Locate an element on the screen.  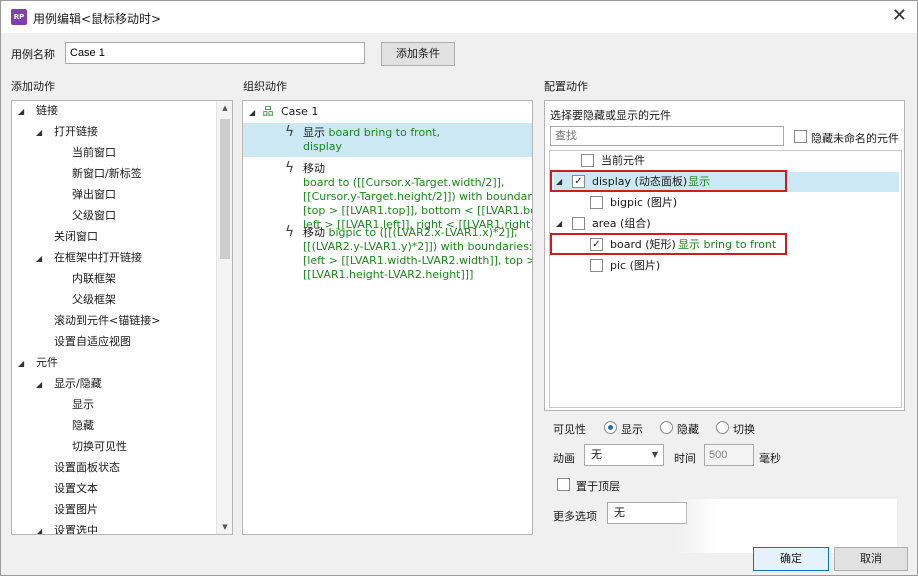
tree-item: ◢ 显示/隐藏 is located at coordinates (69, 384).